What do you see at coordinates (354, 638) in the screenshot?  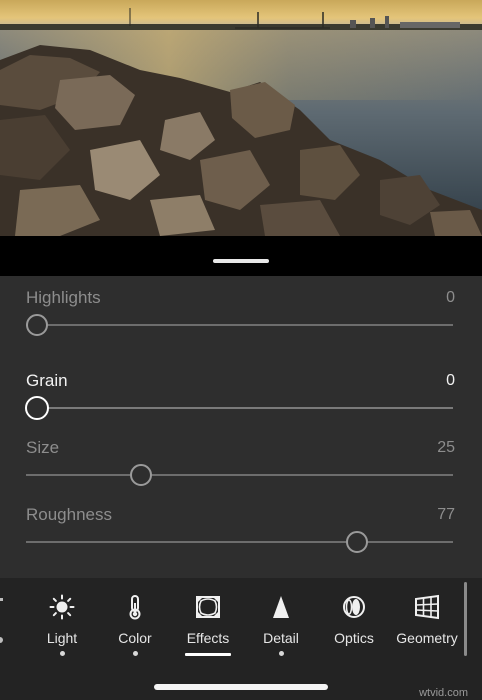 I see `tool-label: Optics` at bounding box center [354, 638].